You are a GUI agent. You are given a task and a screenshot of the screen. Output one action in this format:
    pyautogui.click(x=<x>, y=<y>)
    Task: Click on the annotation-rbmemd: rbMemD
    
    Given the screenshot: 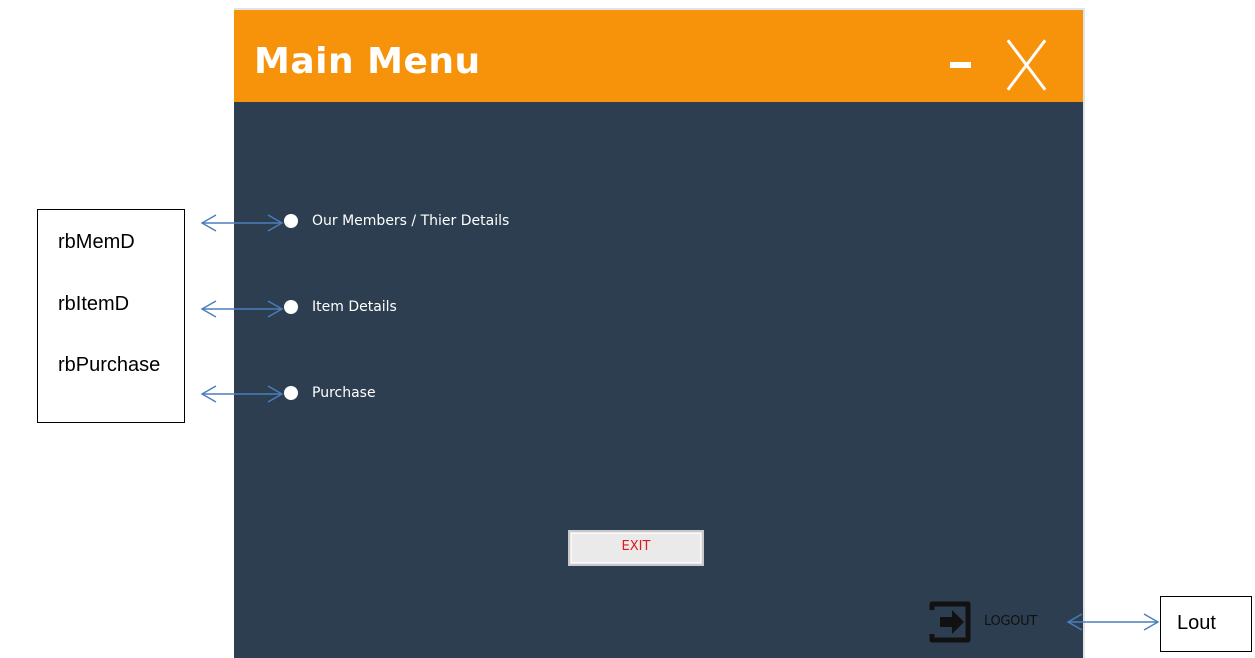 What is the action you would take?
    pyautogui.click(x=96, y=242)
    